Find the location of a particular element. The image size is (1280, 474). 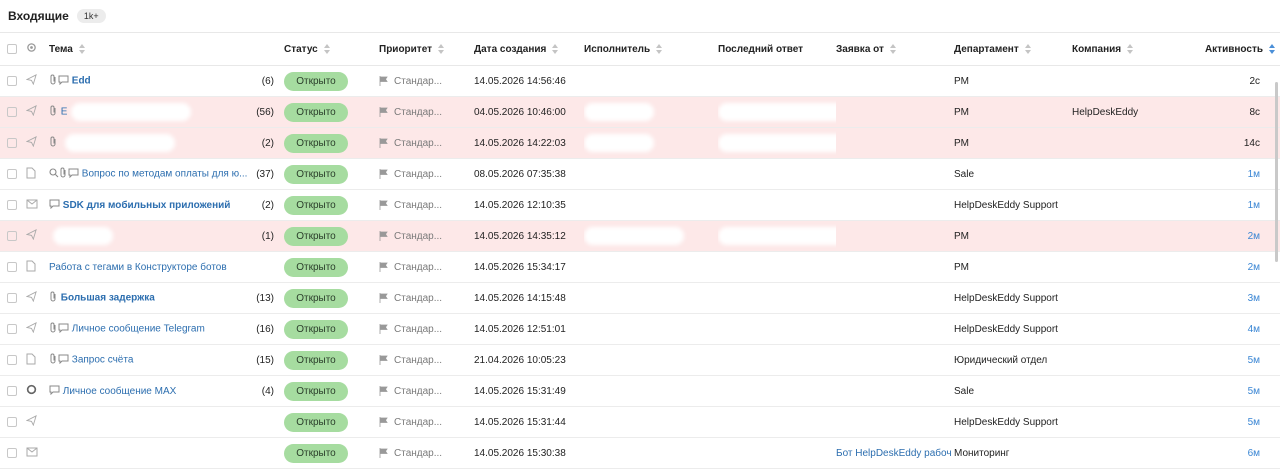

department-label: Sale is located at coordinates (964, 174).